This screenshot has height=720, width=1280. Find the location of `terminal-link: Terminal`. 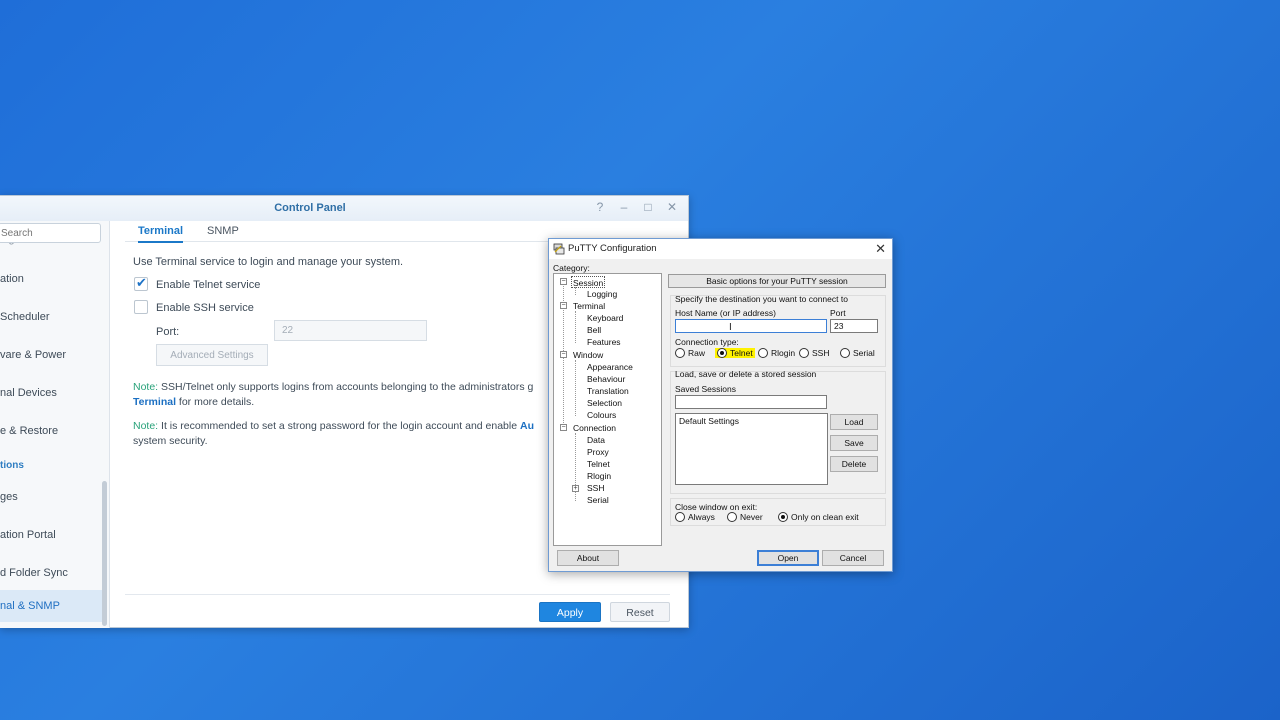

terminal-link: Terminal is located at coordinates (154, 402).